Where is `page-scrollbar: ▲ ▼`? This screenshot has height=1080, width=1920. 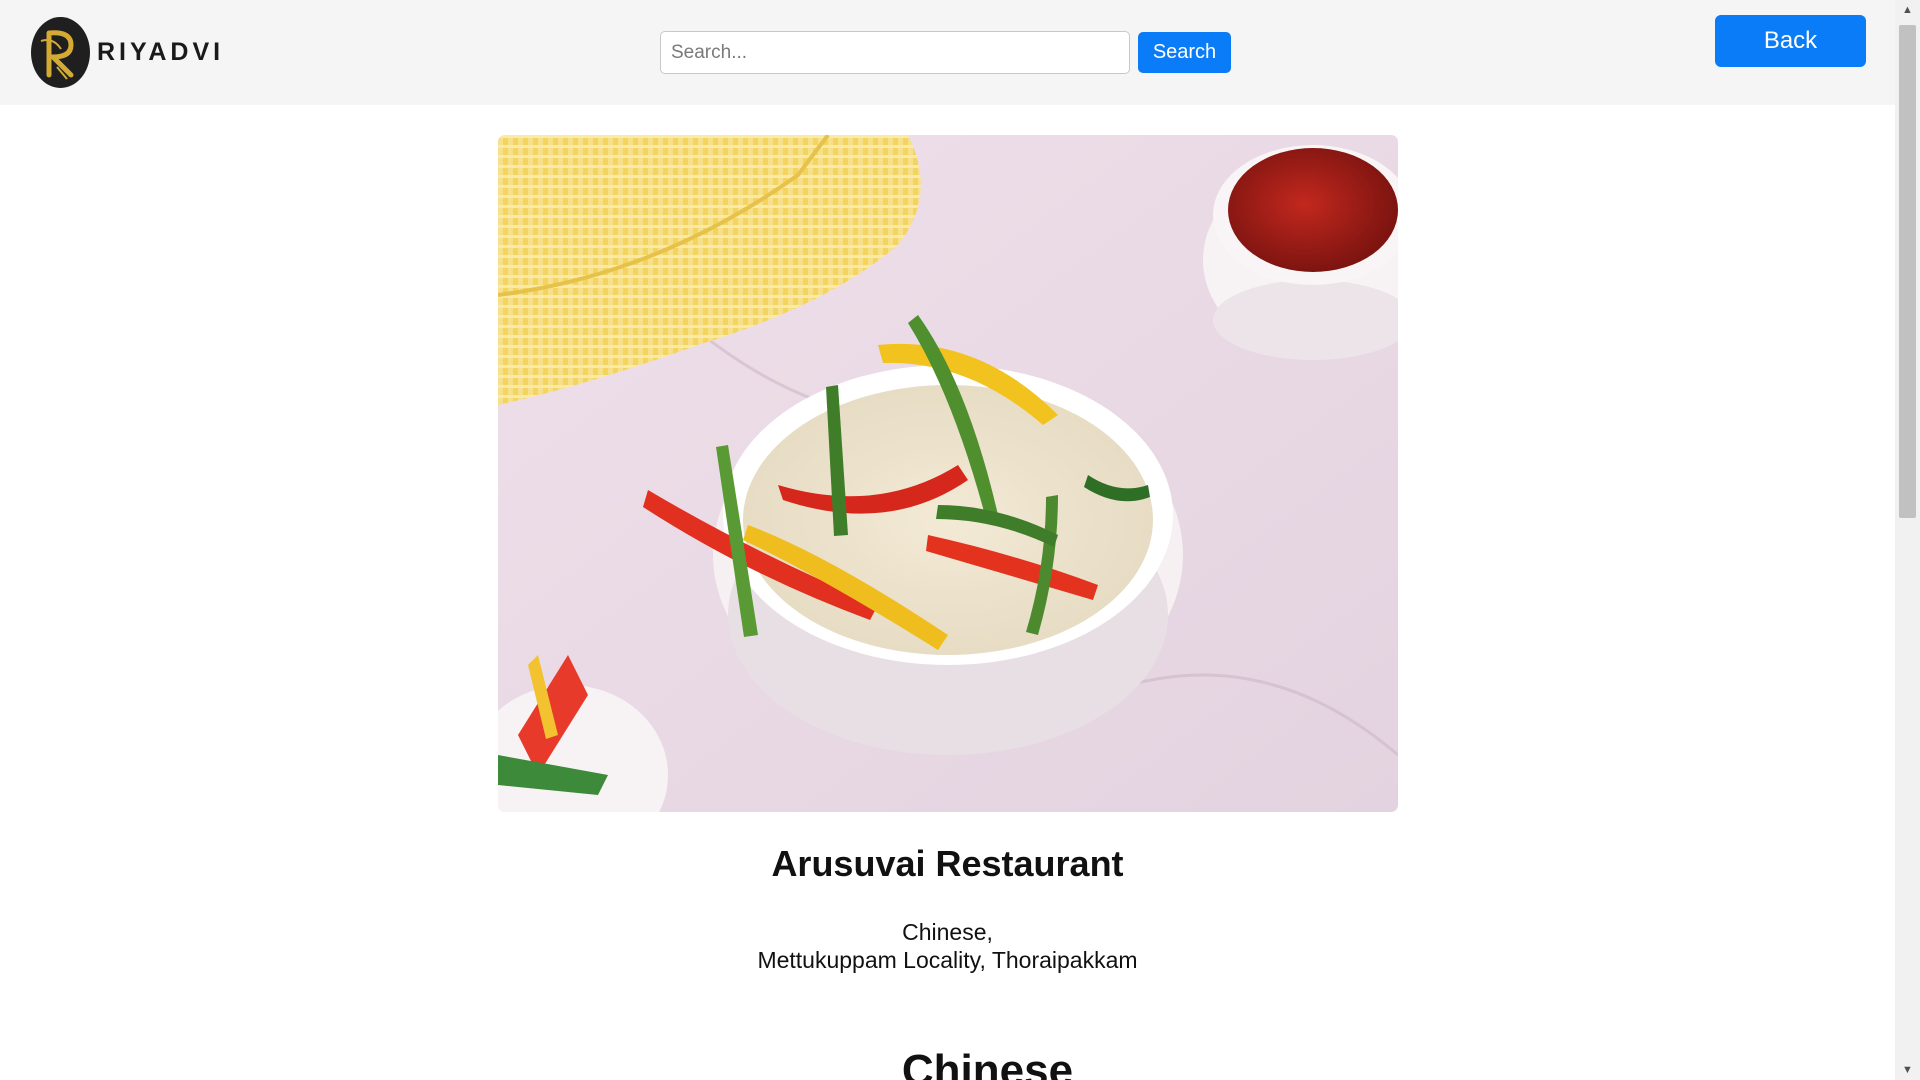
page-scrollbar: ▲ ▼ is located at coordinates (1907, 540).